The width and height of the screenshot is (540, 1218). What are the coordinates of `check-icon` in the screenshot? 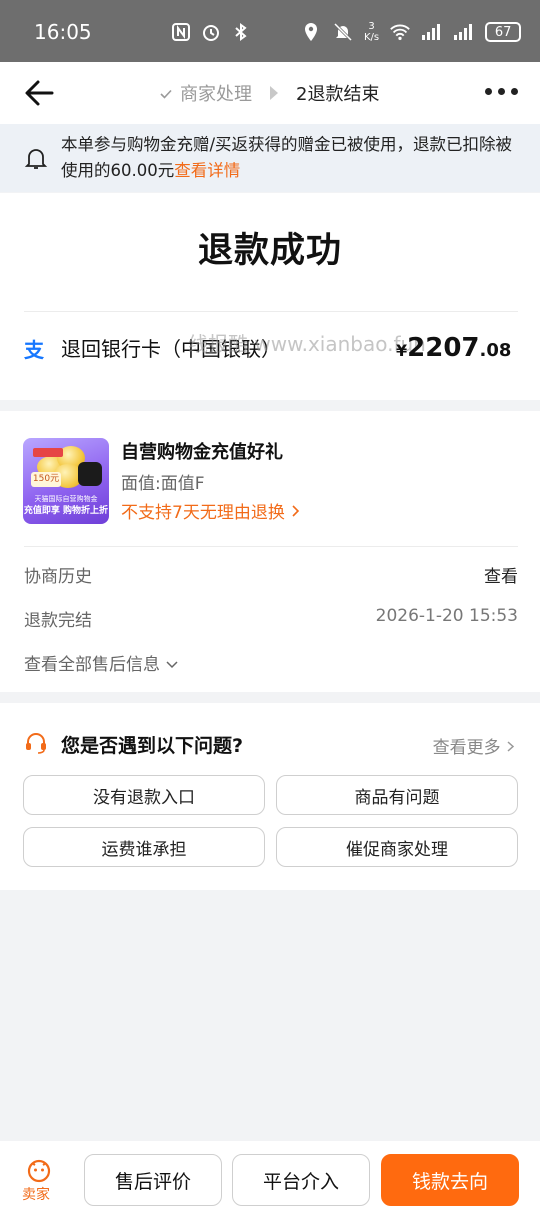 It's located at (166, 93).